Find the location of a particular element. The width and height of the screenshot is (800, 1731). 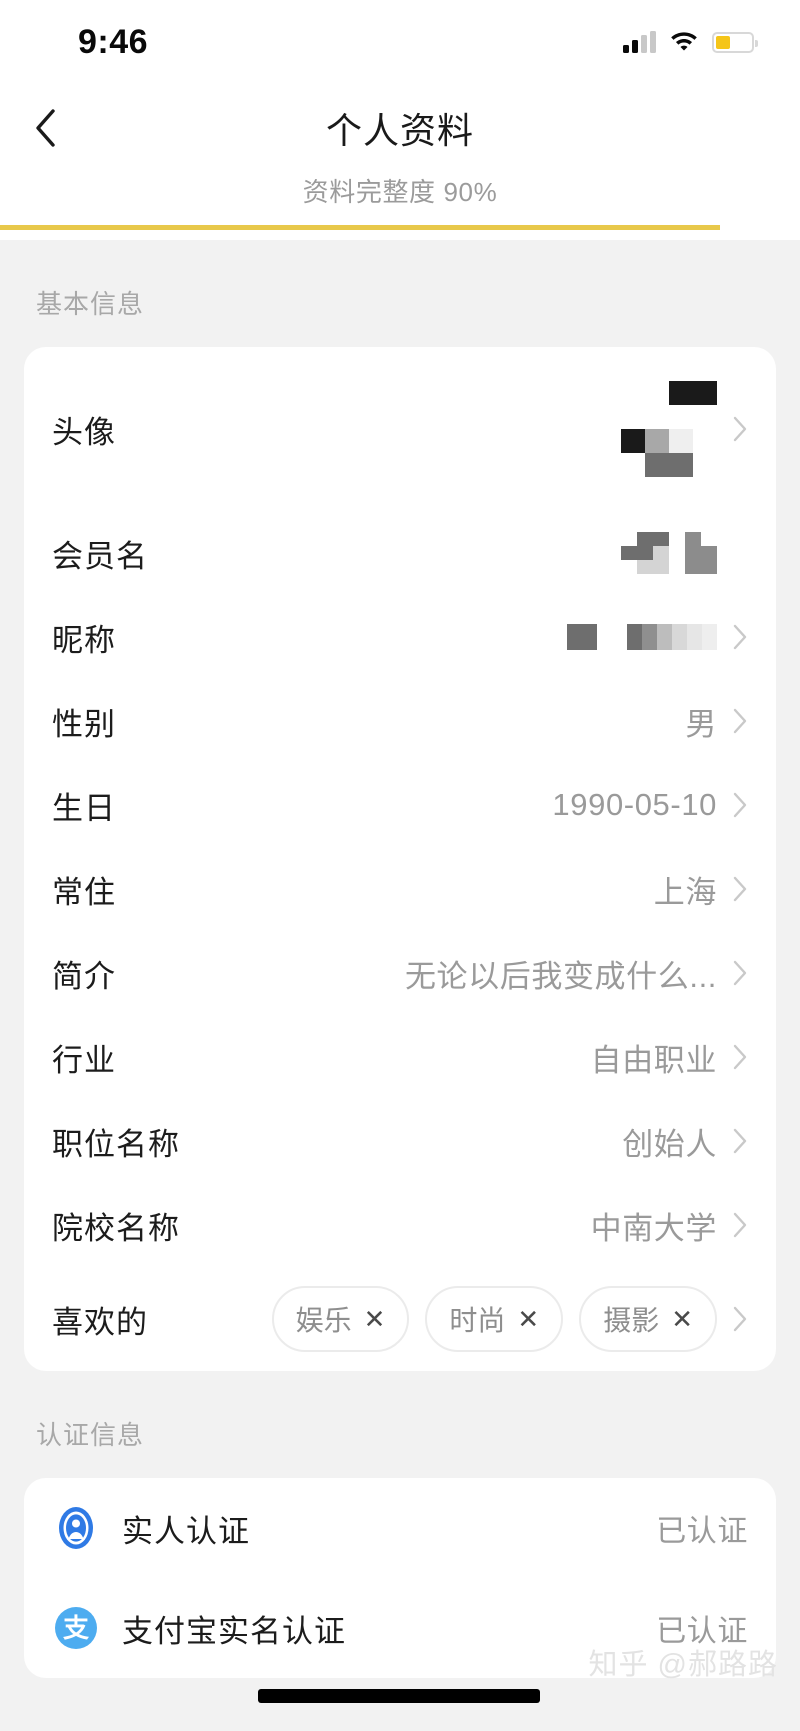

verification-card: 实人认证 已认证 支 支付宝实名认证 已认证 is located at coordinates (400, 1578).